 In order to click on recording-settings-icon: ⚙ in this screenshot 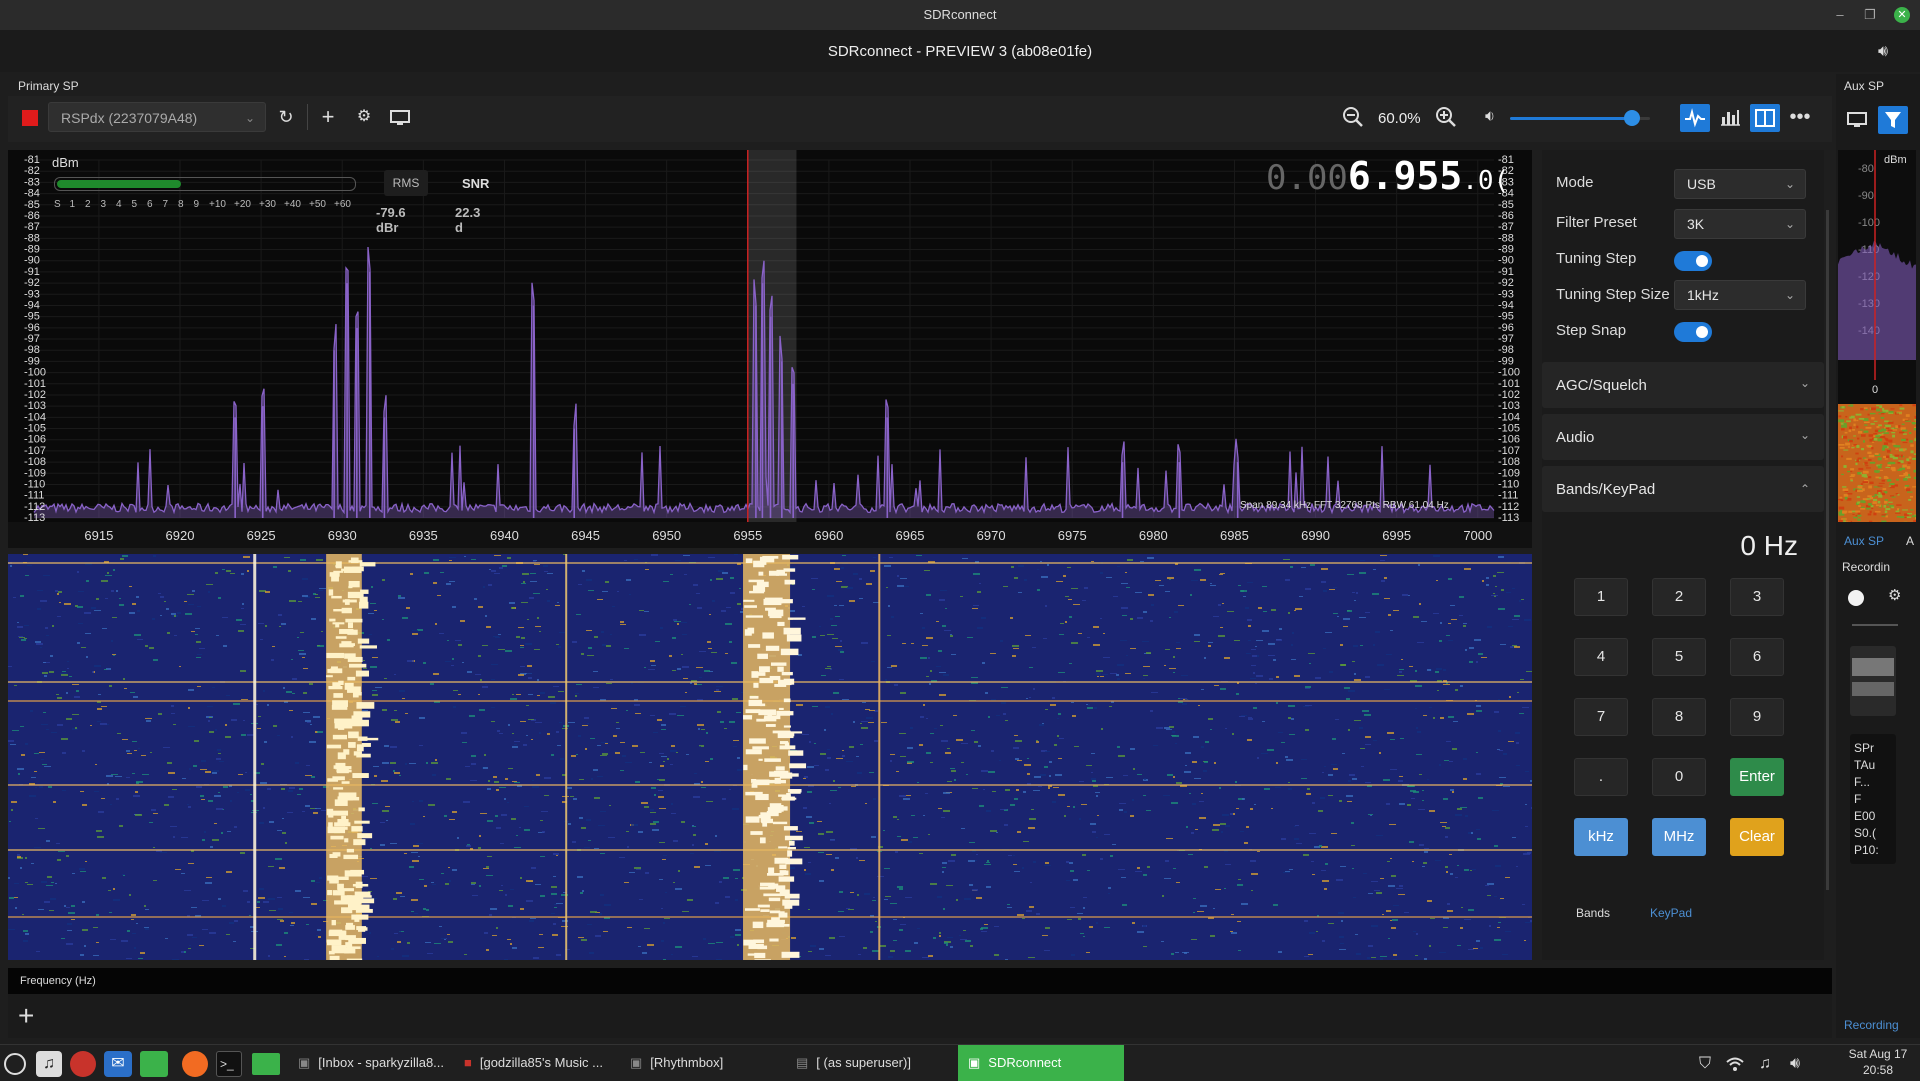, I will do `click(1894, 595)`.